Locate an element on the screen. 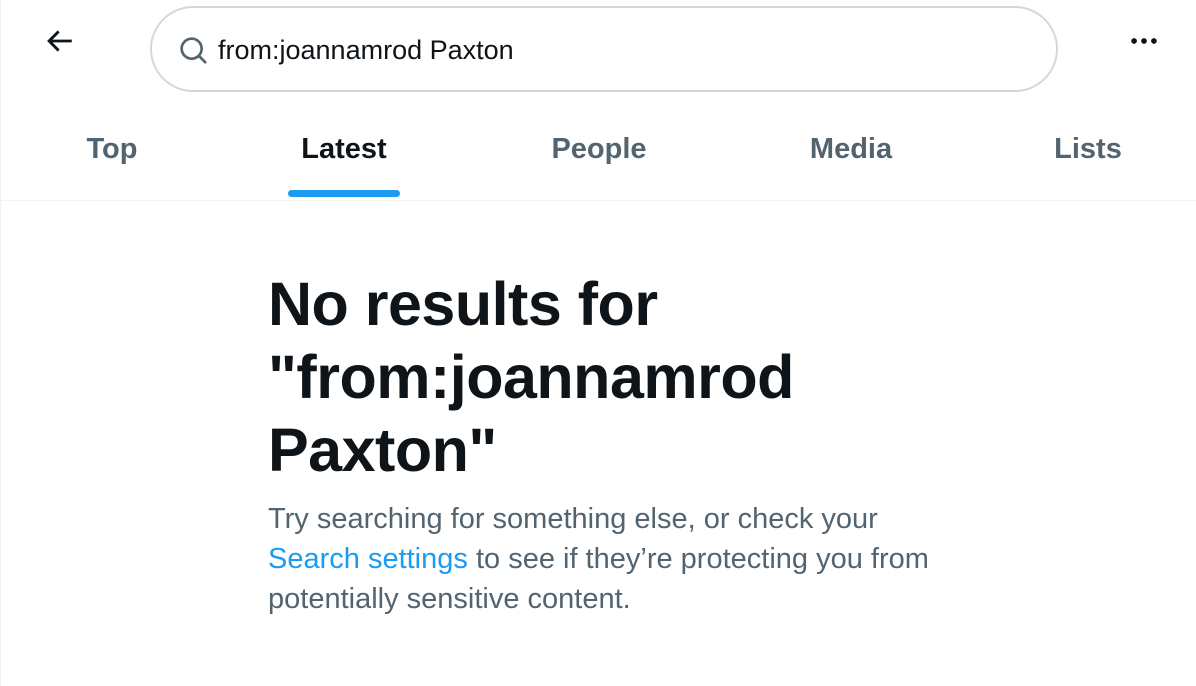  title-line: "from:joannamrod is located at coordinates (531, 377).